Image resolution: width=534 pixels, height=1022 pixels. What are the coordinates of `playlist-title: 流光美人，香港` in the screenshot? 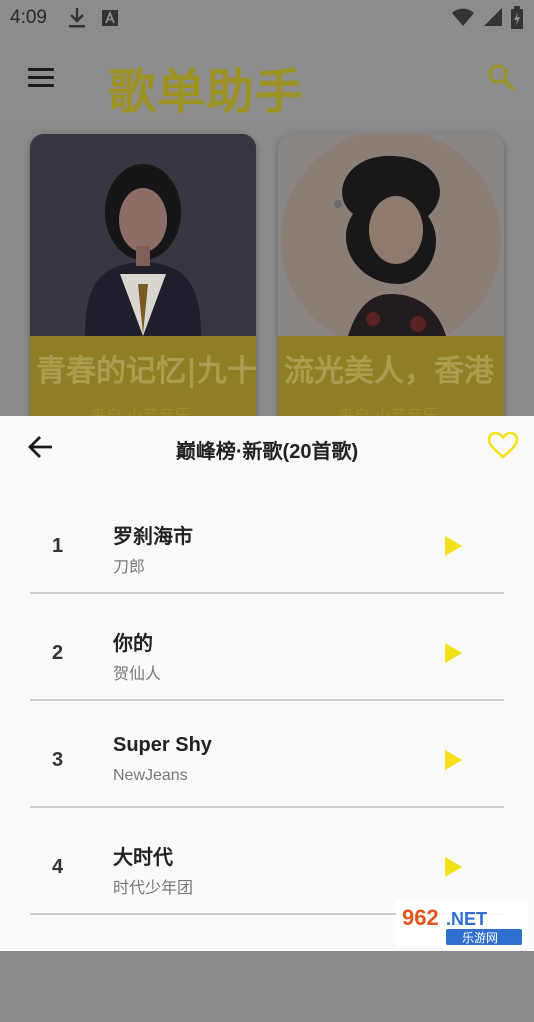 It's located at (389, 371).